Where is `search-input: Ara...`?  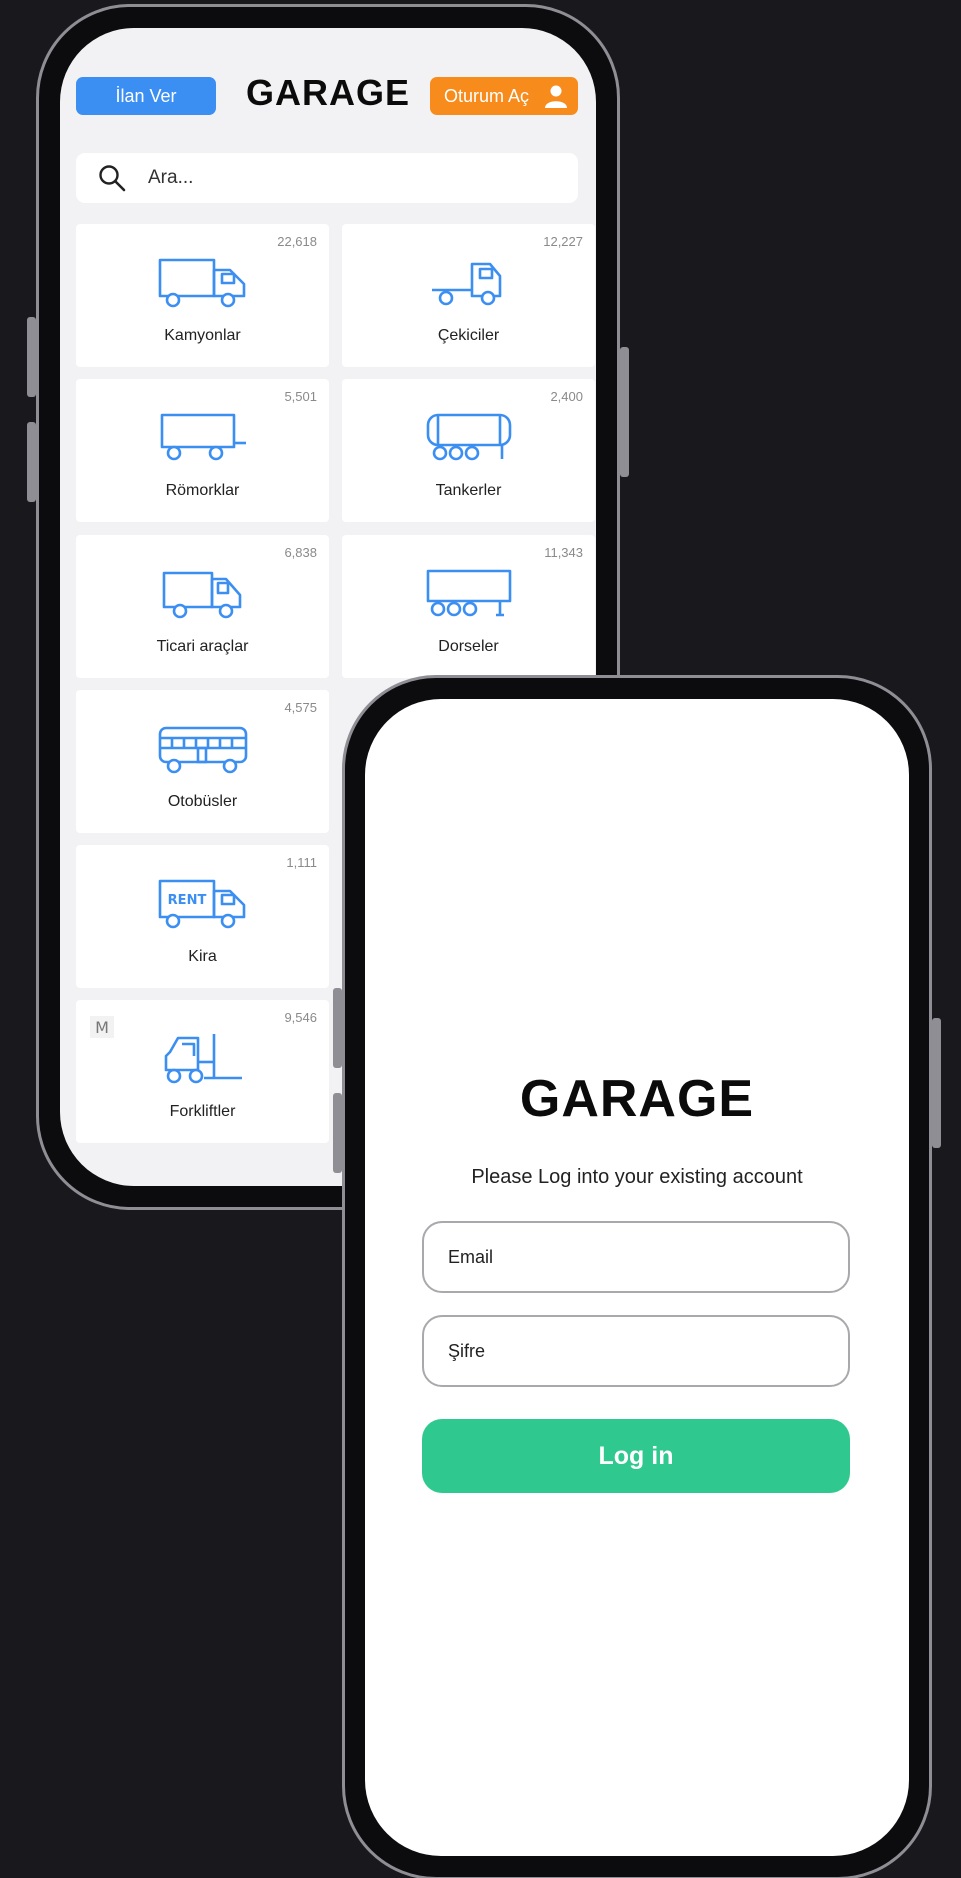
search-input: Ara... is located at coordinates (327, 178).